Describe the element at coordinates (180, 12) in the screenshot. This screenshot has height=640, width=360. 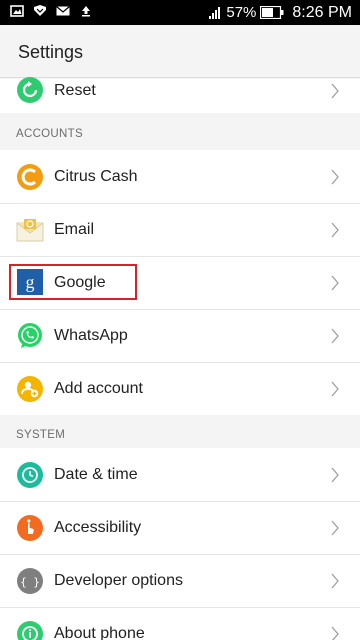
I see `status-bar: 57% 8:26 PM` at that location.